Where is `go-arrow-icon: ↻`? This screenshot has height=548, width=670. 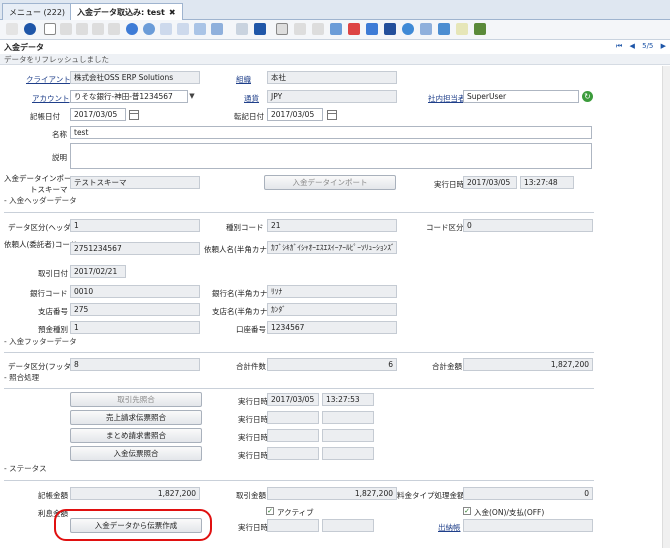
go-arrow-icon: ↻ is located at coordinates (587, 96).